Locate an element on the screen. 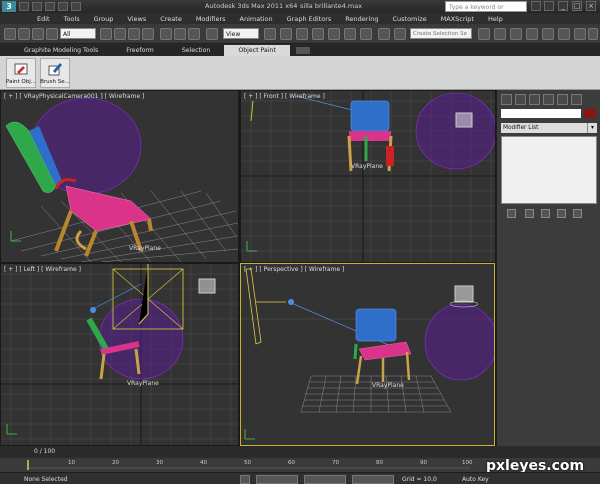  front-viewport-scene is located at coordinates (368, 176).